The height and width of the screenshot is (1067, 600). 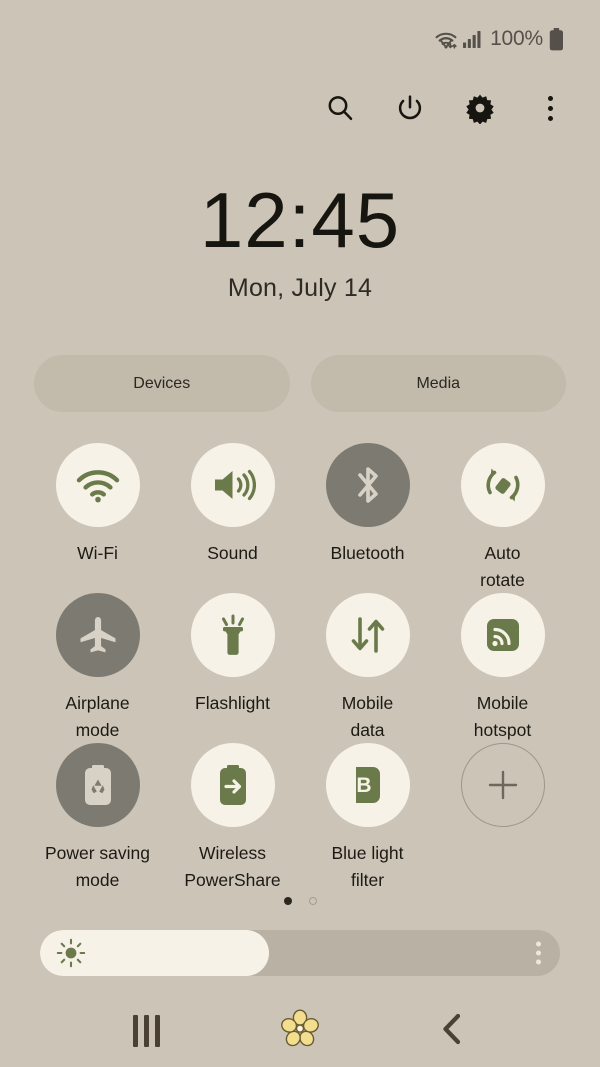 I want to click on battery-full-icon, so click(x=556, y=39).